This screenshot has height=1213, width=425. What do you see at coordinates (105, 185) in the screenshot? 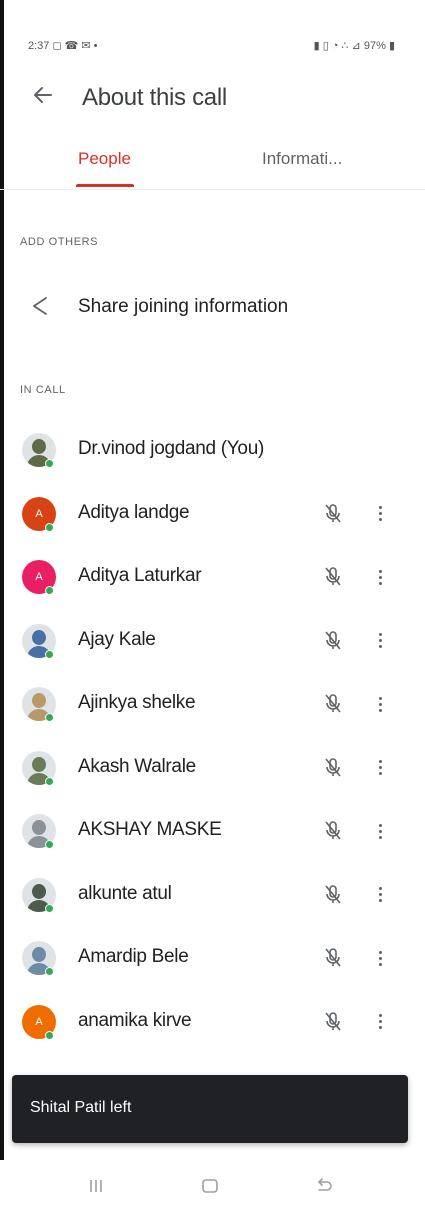
I see `tab-active-indicator` at bounding box center [105, 185].